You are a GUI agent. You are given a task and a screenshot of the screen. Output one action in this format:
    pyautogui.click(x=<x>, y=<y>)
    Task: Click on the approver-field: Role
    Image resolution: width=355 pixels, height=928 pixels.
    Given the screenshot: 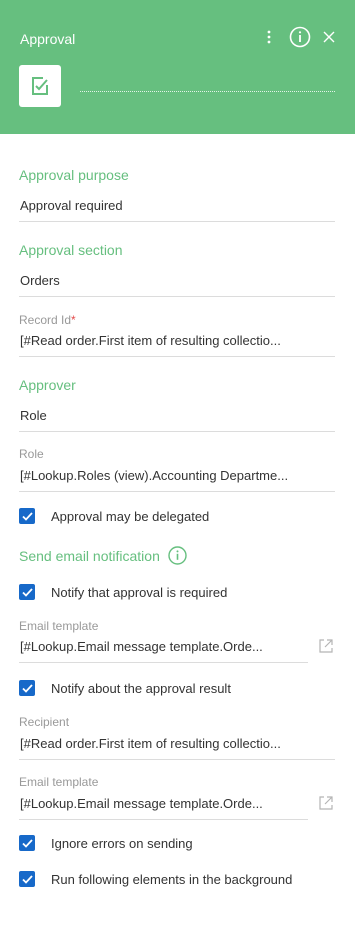 What is the action you would take?
    pyautogui.click(x=177, y=418)
    